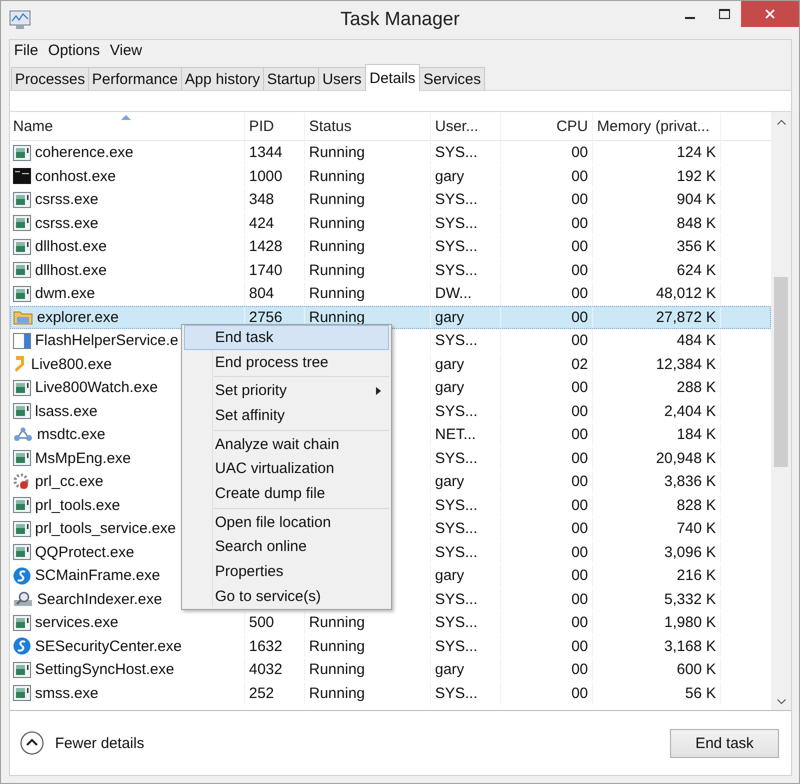 The width and height of the screenshot is (800, 784). Describe the element at coordinates (84, 552) in the screenshot. I see `process-name: QQProtect.exe` at that location.